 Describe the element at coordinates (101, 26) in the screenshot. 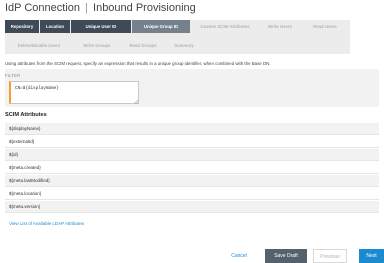

I see `tab-unique-user-id: Unique User ID` at that location.